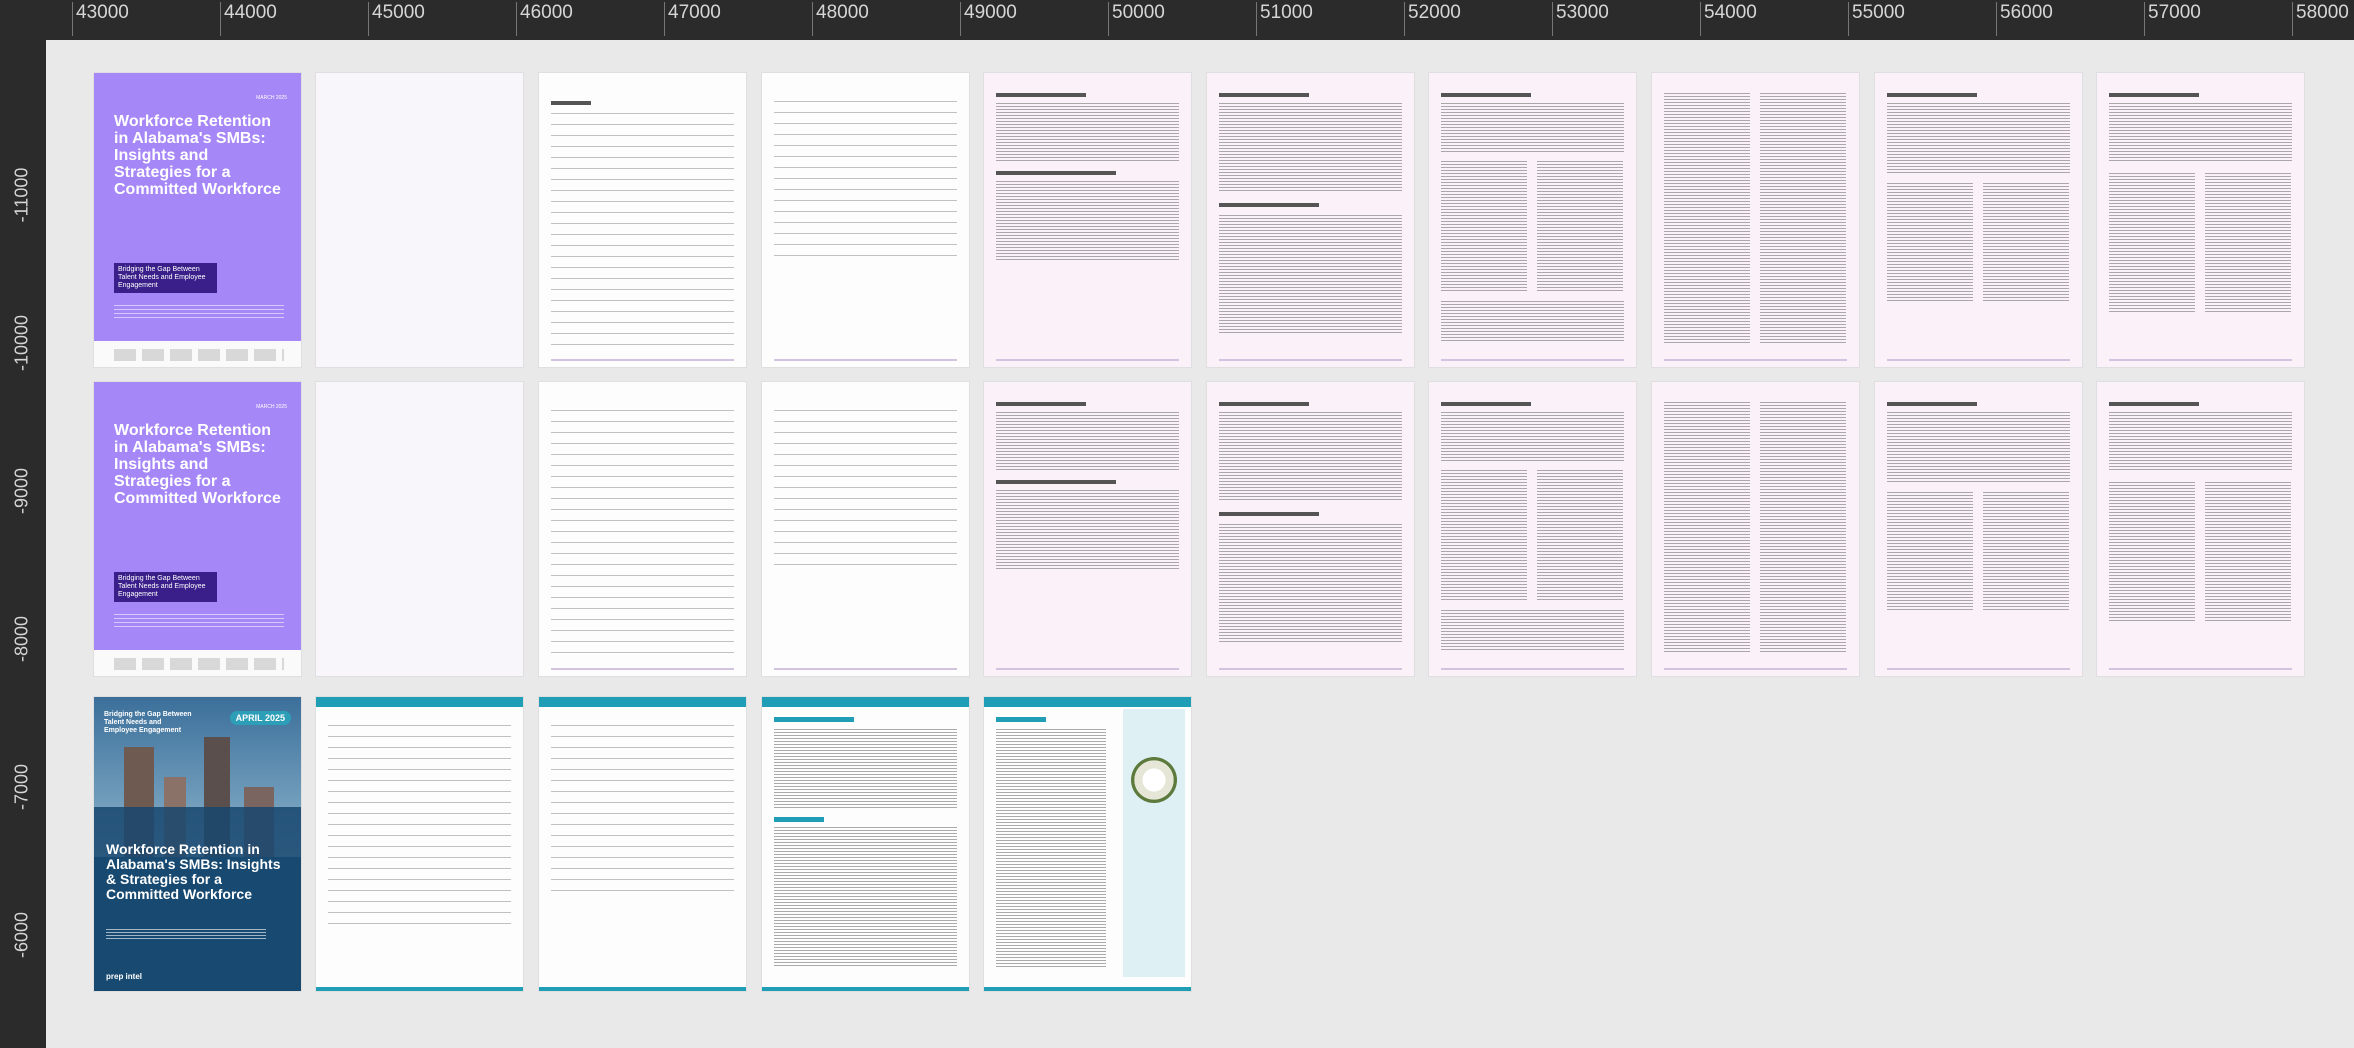  Describe the element at coordinates (23, 544) in the screenshot. I see `vertical-ruler: -11000 -10000 -9000 -8000 -7000 -6000` at that location.